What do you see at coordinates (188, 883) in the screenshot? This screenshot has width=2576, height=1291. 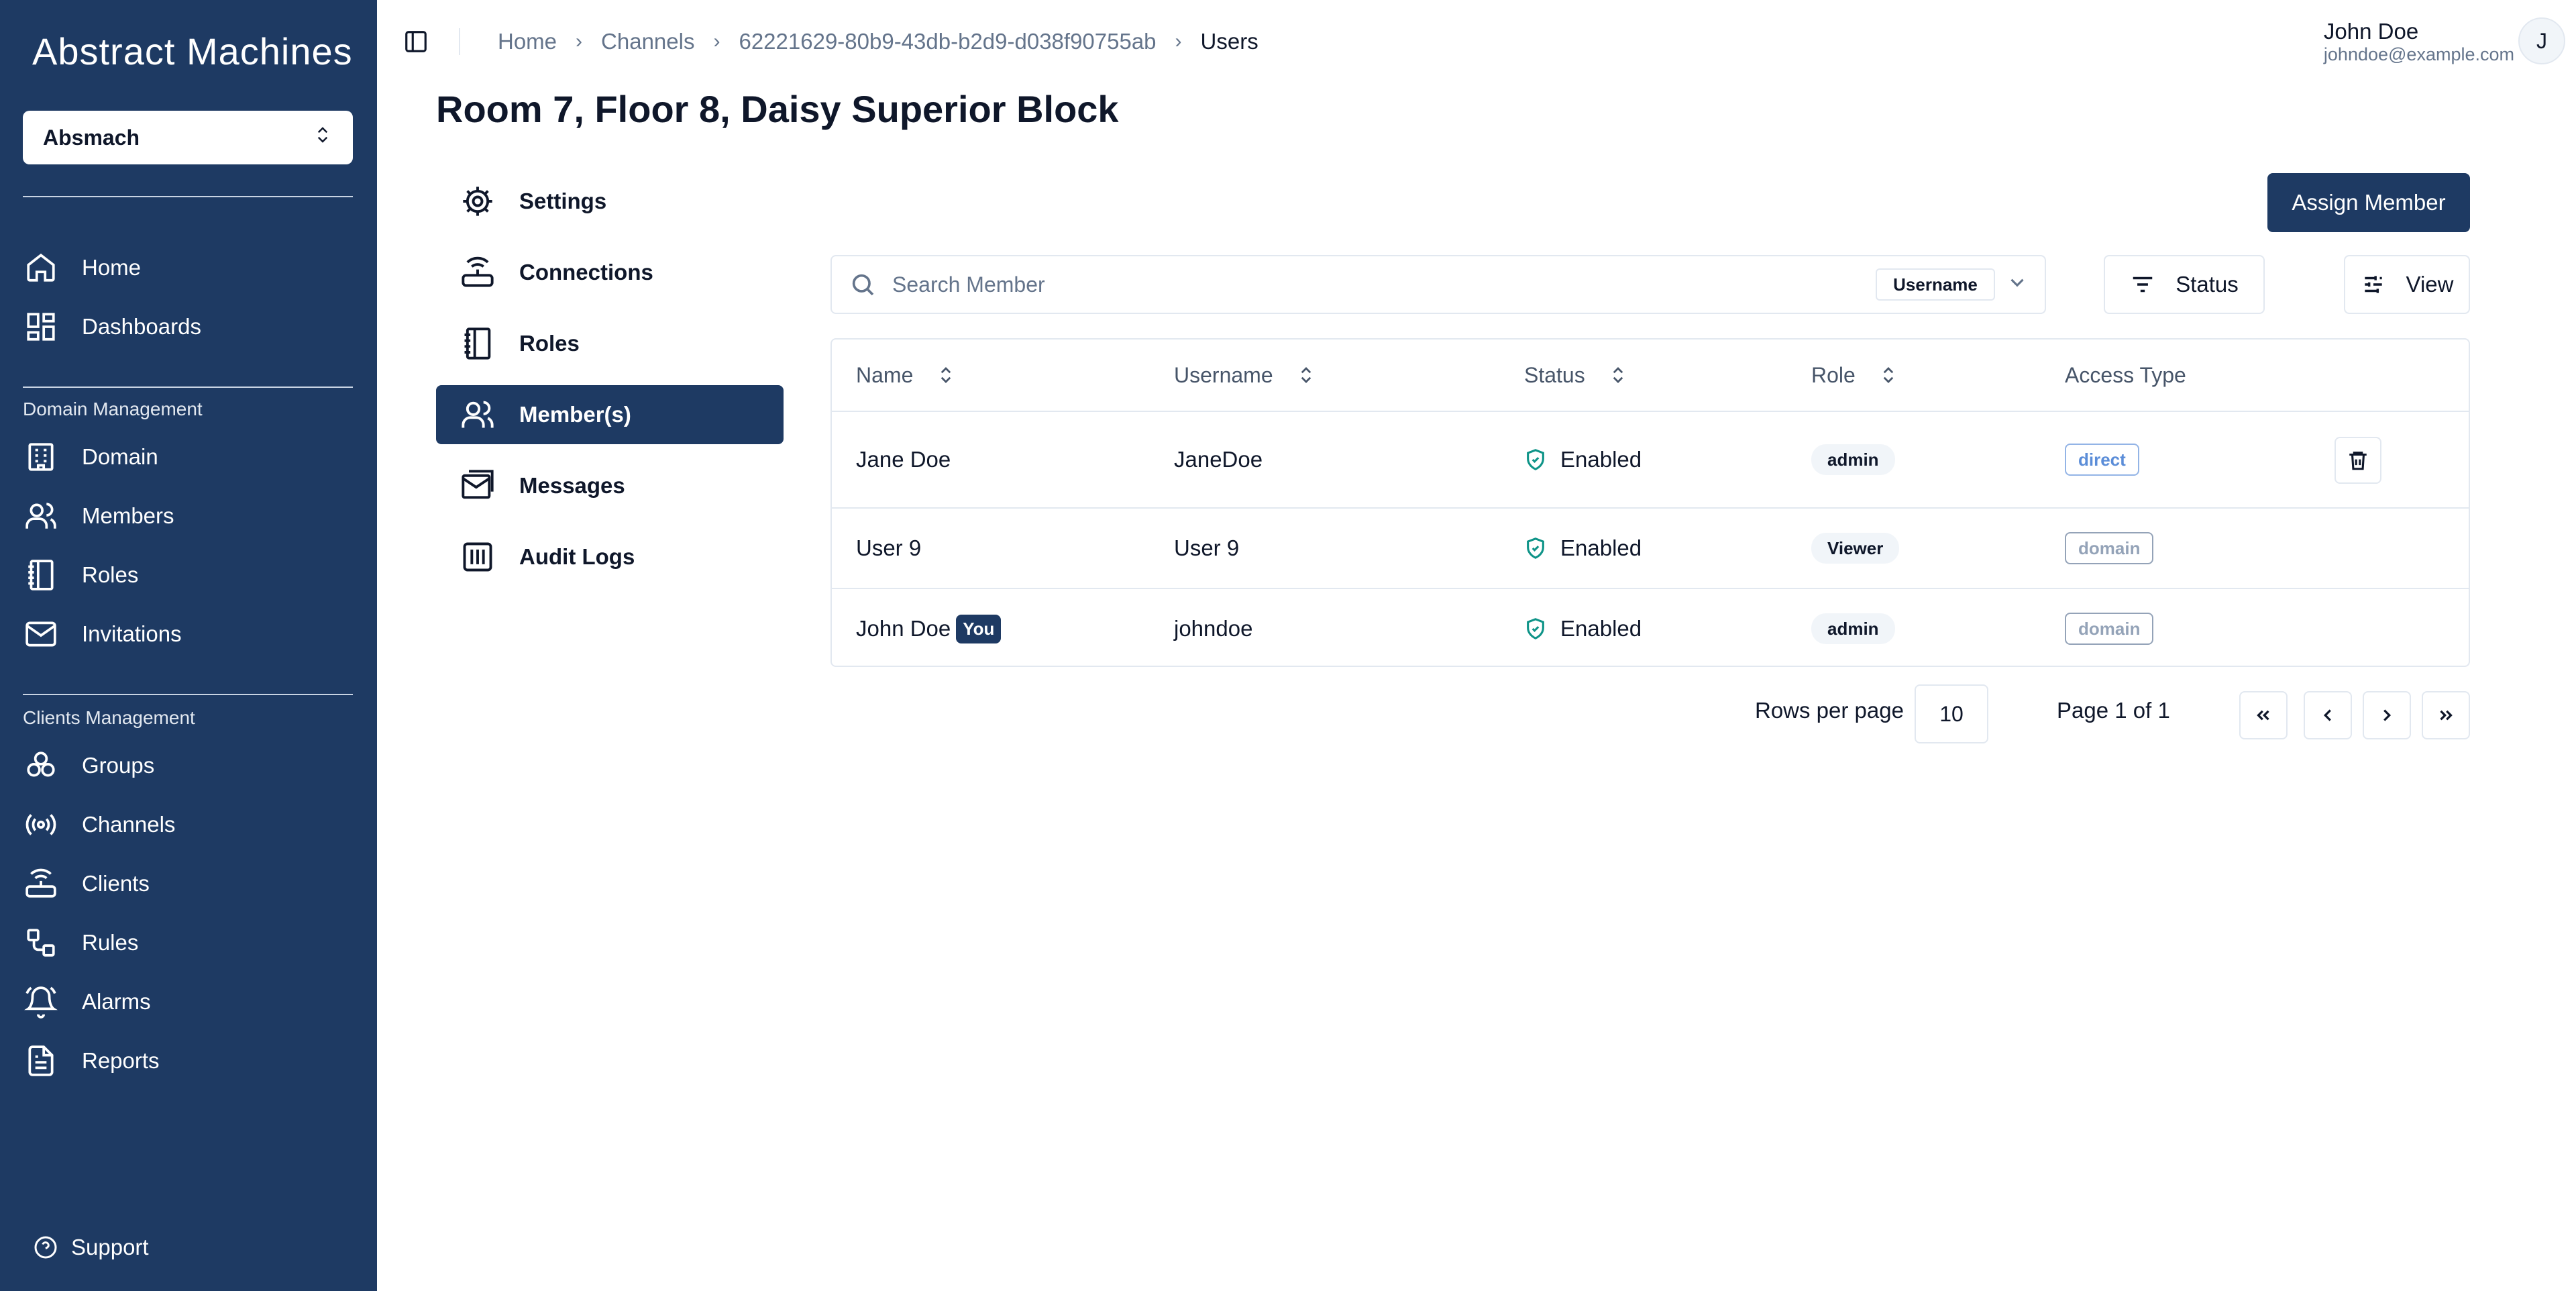 I see `sidebar-item-clients: Clients` at bounding box center [188, 883].